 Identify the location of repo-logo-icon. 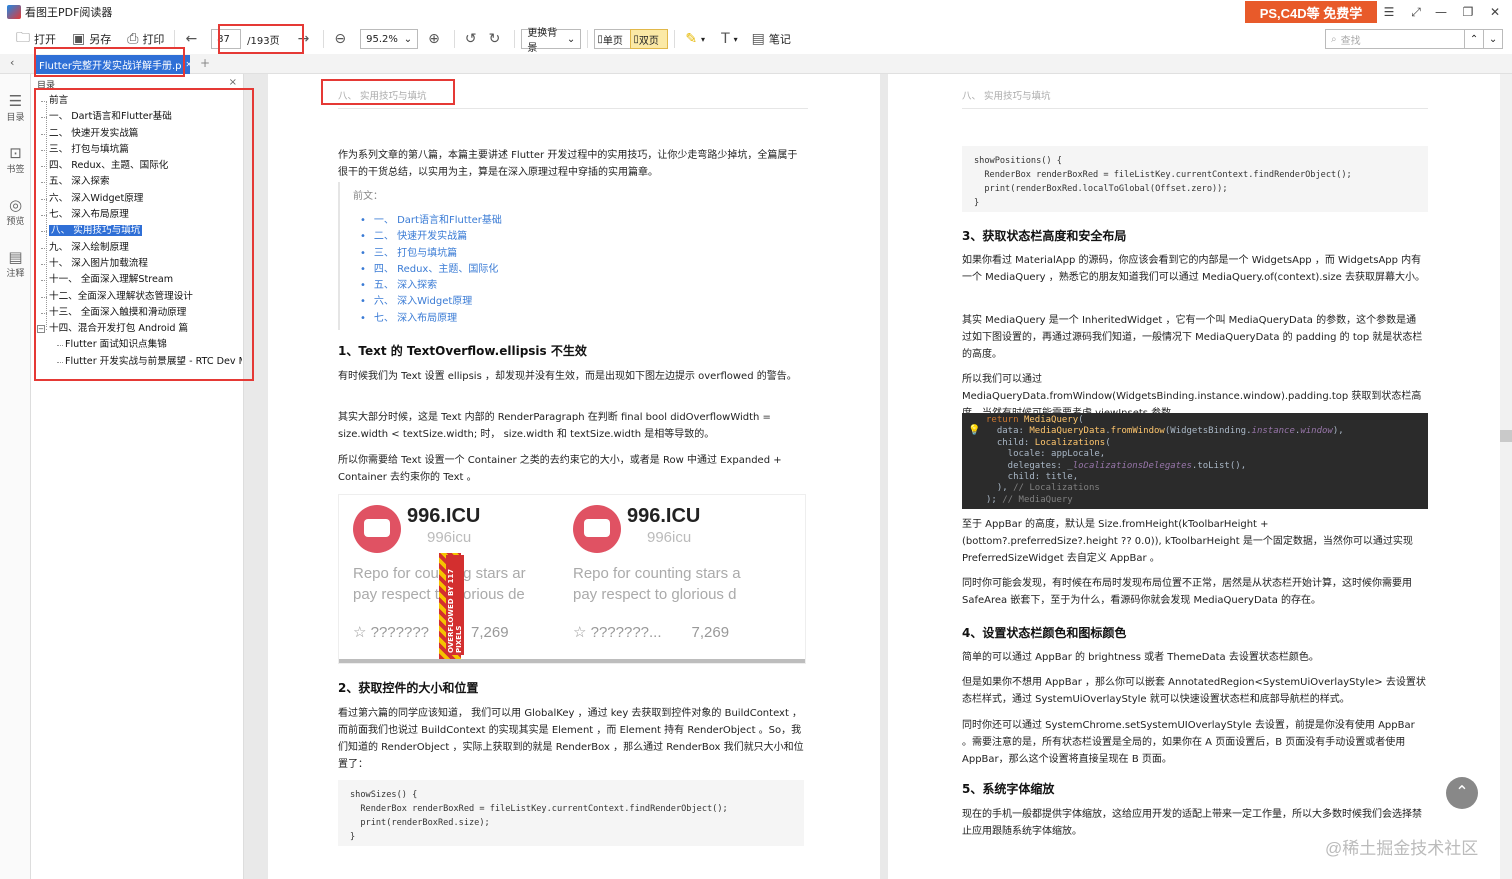
(597, 529).